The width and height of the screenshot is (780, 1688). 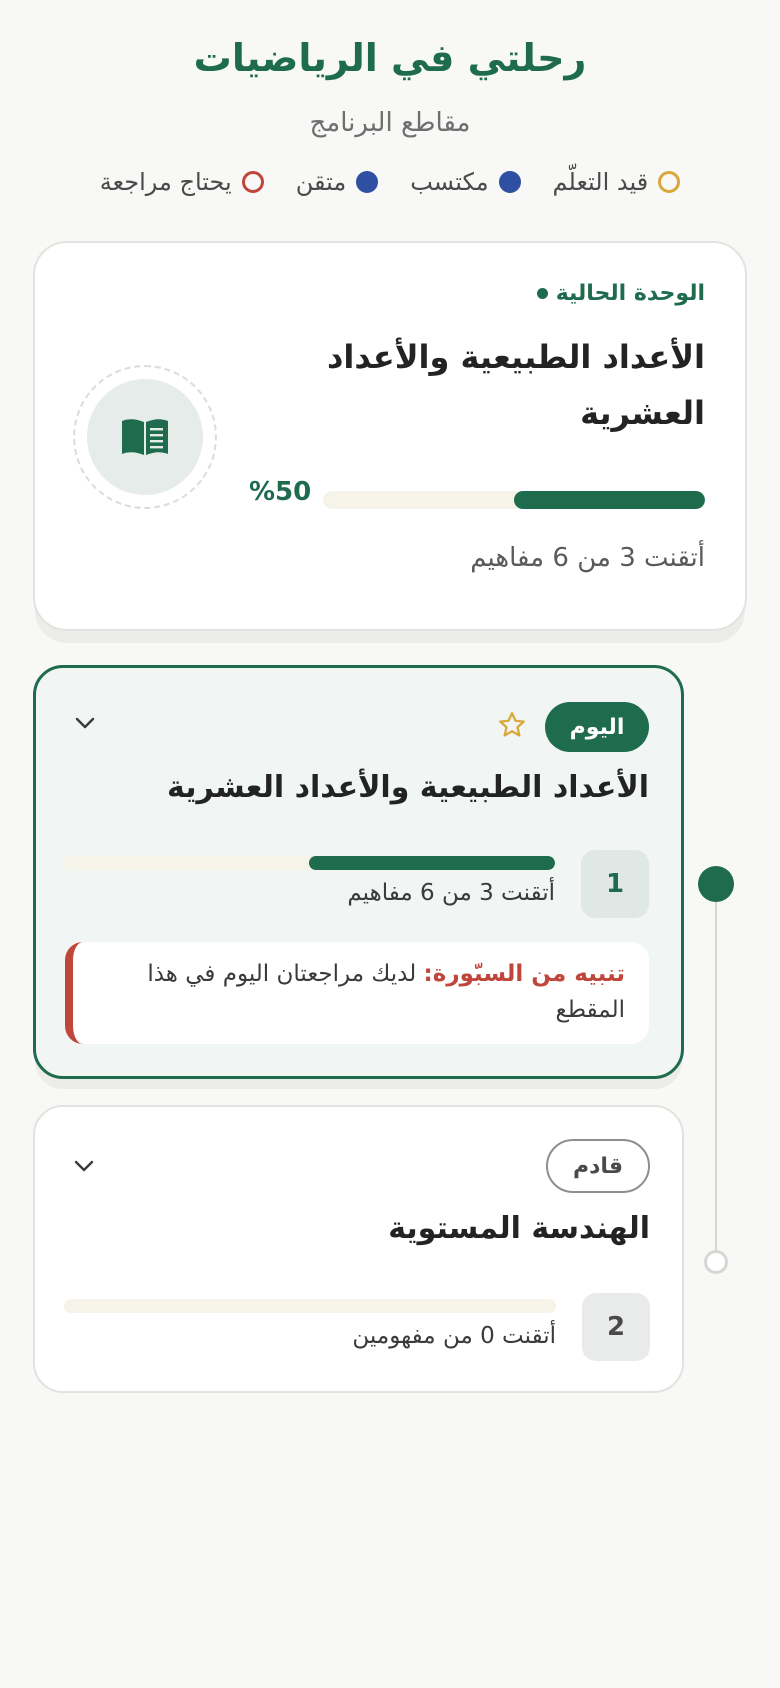 What do you see at coordinates (630, 293) in the screenshot?
I see `current-unit-label-text: الوحدة الحالية` at bounding box center [630, 293].